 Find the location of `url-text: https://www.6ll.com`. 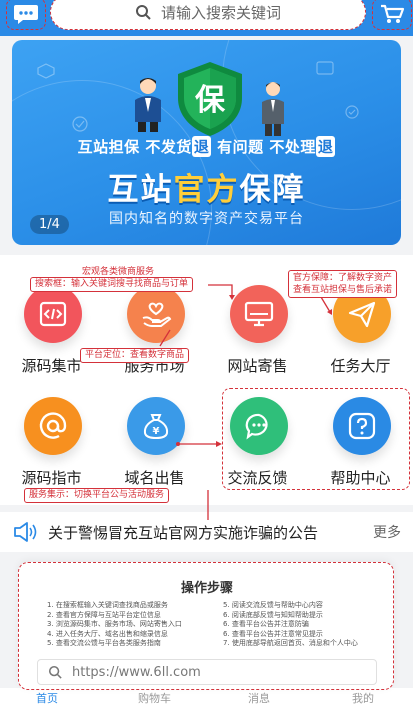

url-text: https://www.6ll.com is located at coordinates (136, 672).